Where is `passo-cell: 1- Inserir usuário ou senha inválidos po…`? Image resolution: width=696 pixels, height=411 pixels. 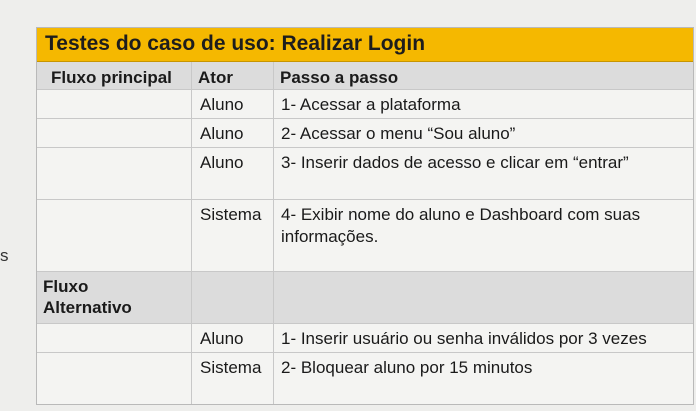 passo-cell: 1- Inserir usuário ou senha inválidos po… is located at coordinates (464, 338).